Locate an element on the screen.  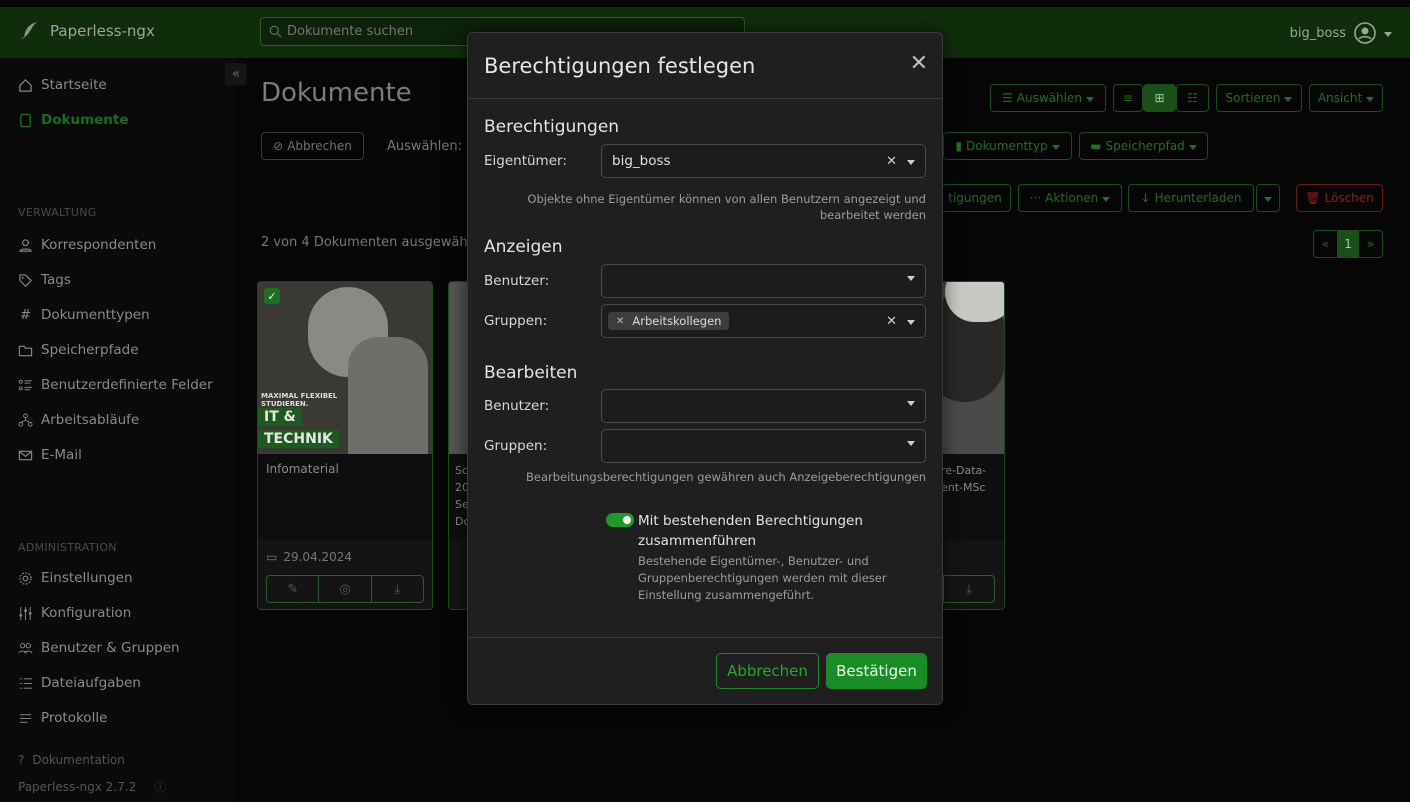
sidebar-item-tags: Tags is located at coordinates (44, 280).